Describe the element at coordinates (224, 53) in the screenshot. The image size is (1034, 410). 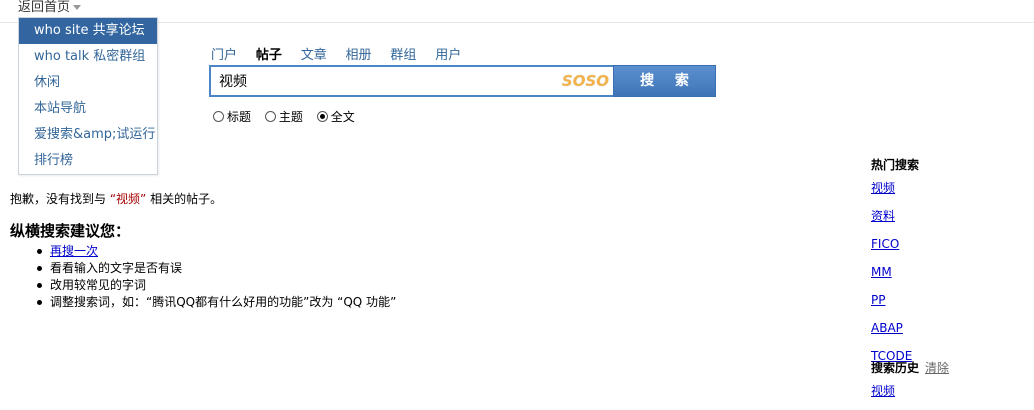
I see `tab-portal: 门户` at that location.